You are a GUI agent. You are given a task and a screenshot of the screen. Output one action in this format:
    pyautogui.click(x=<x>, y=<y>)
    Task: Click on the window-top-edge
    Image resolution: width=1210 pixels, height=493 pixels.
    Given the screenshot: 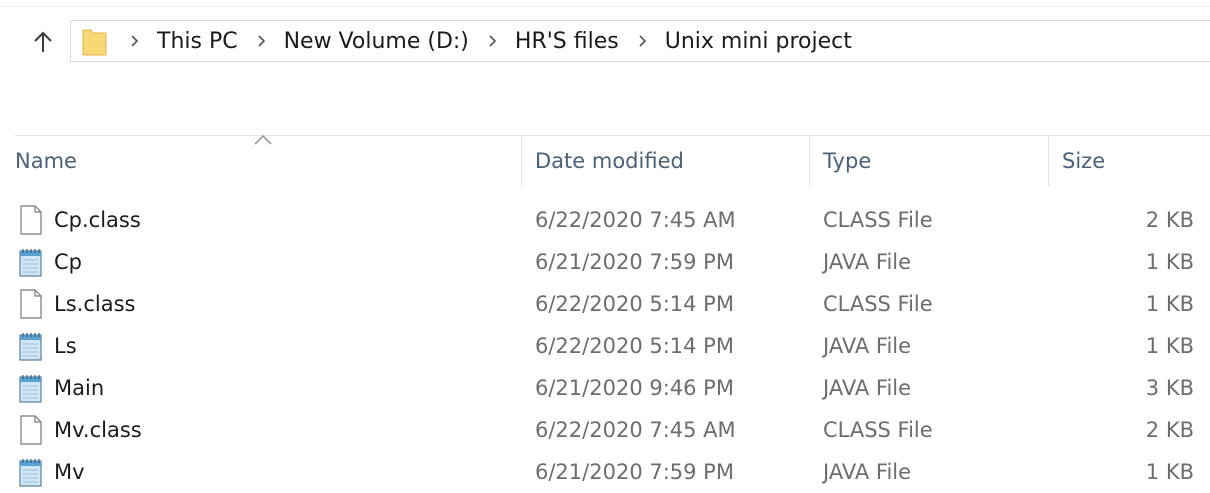 What is the action you would take?
    pyautogui.click(x=605, y=3)
    